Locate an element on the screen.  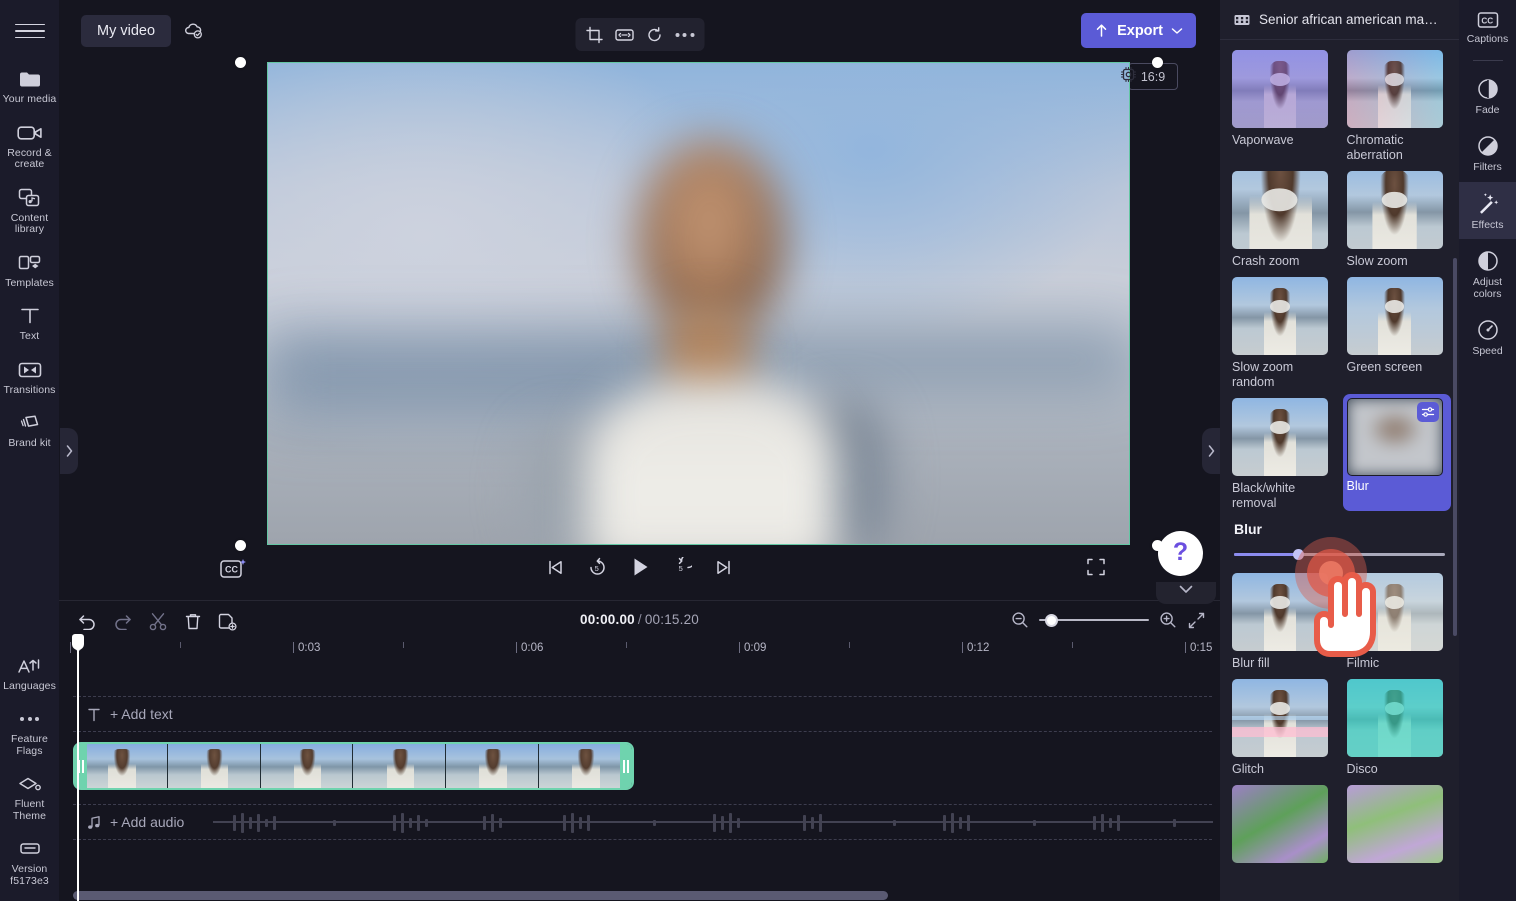
effect-label: Black/white removal is located at coordinates (1264, 495).